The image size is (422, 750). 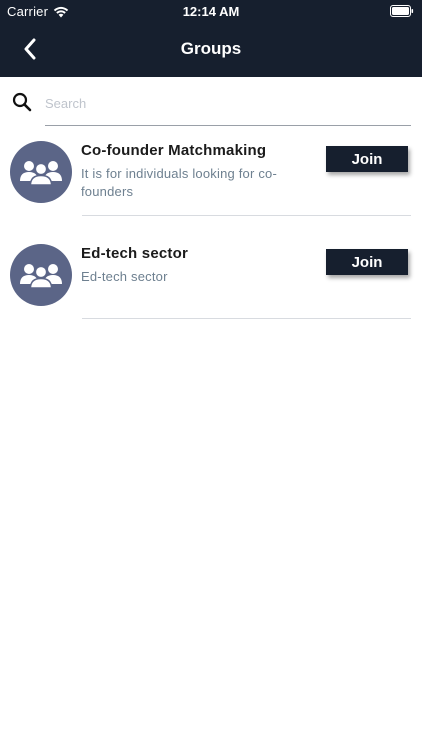 I want to click on search-input, so click(x=225, y=103).